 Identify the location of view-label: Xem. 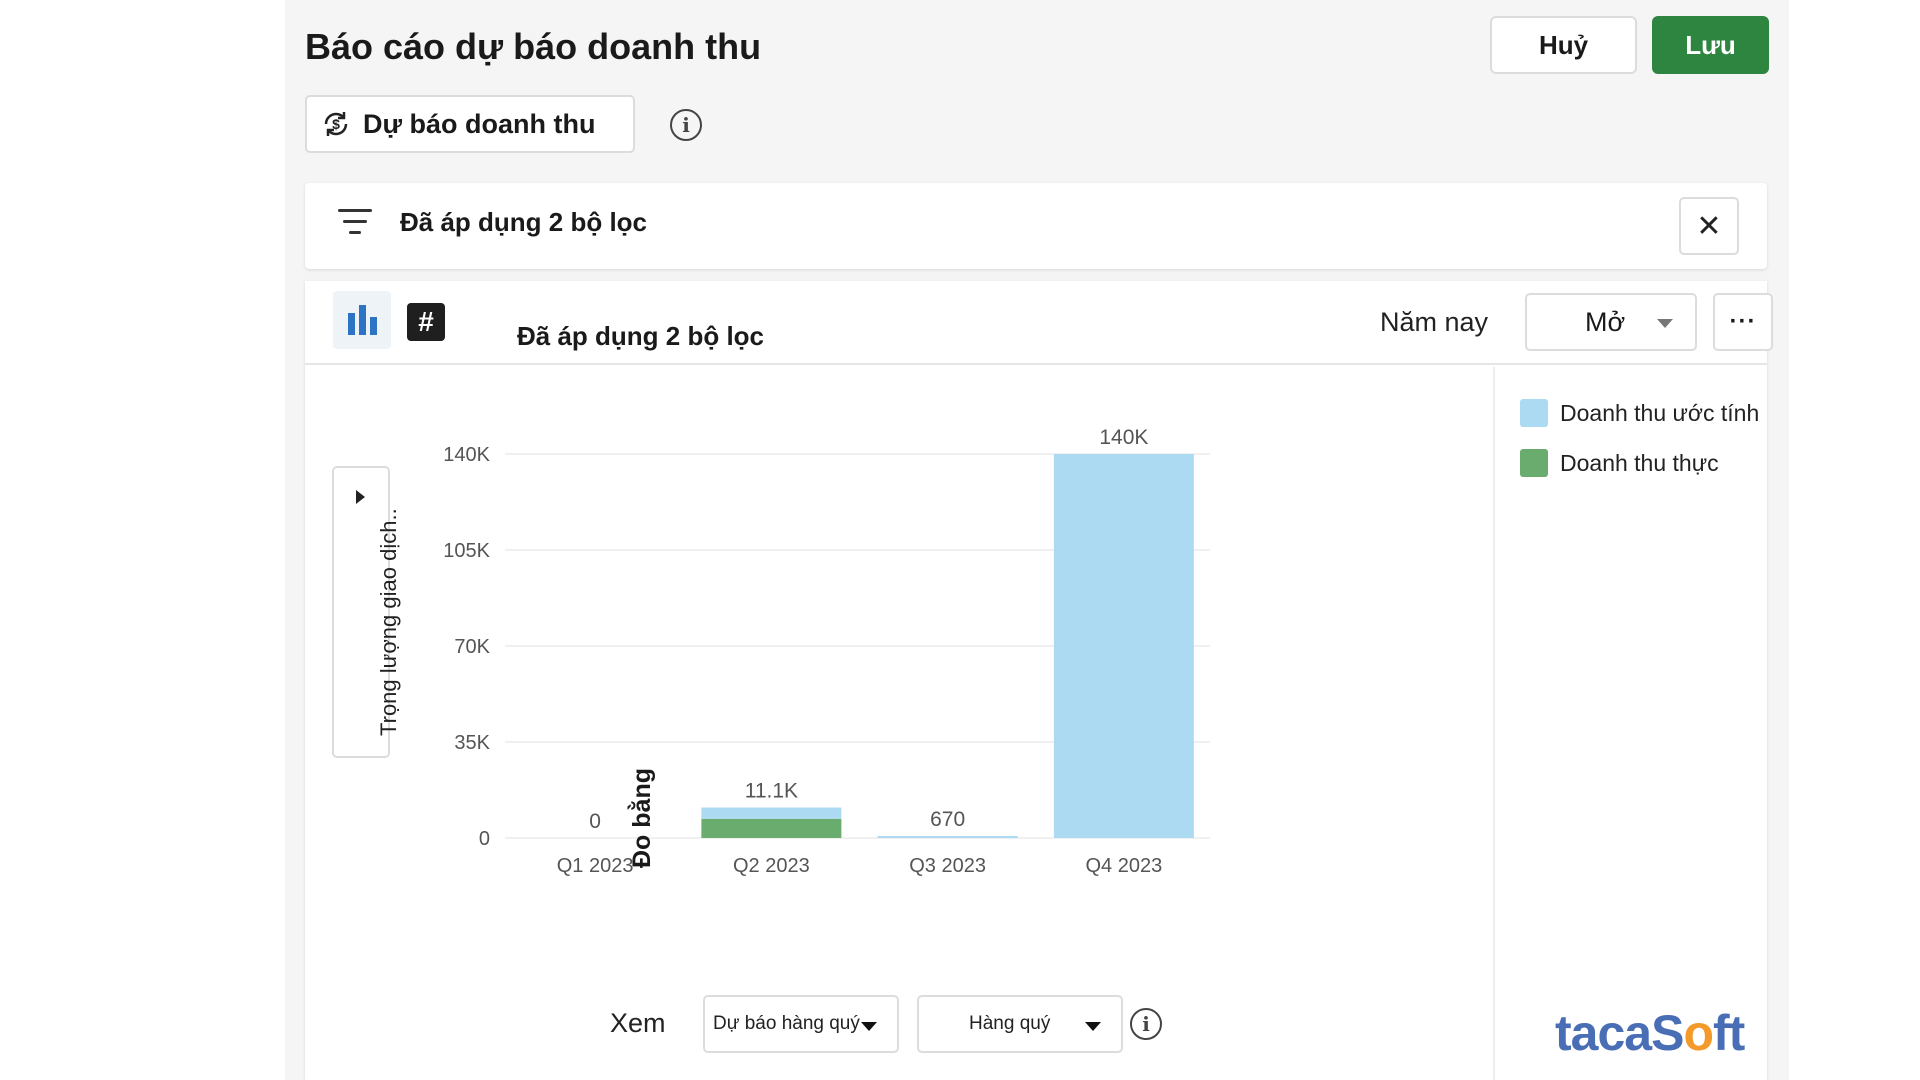
(638, 1023).